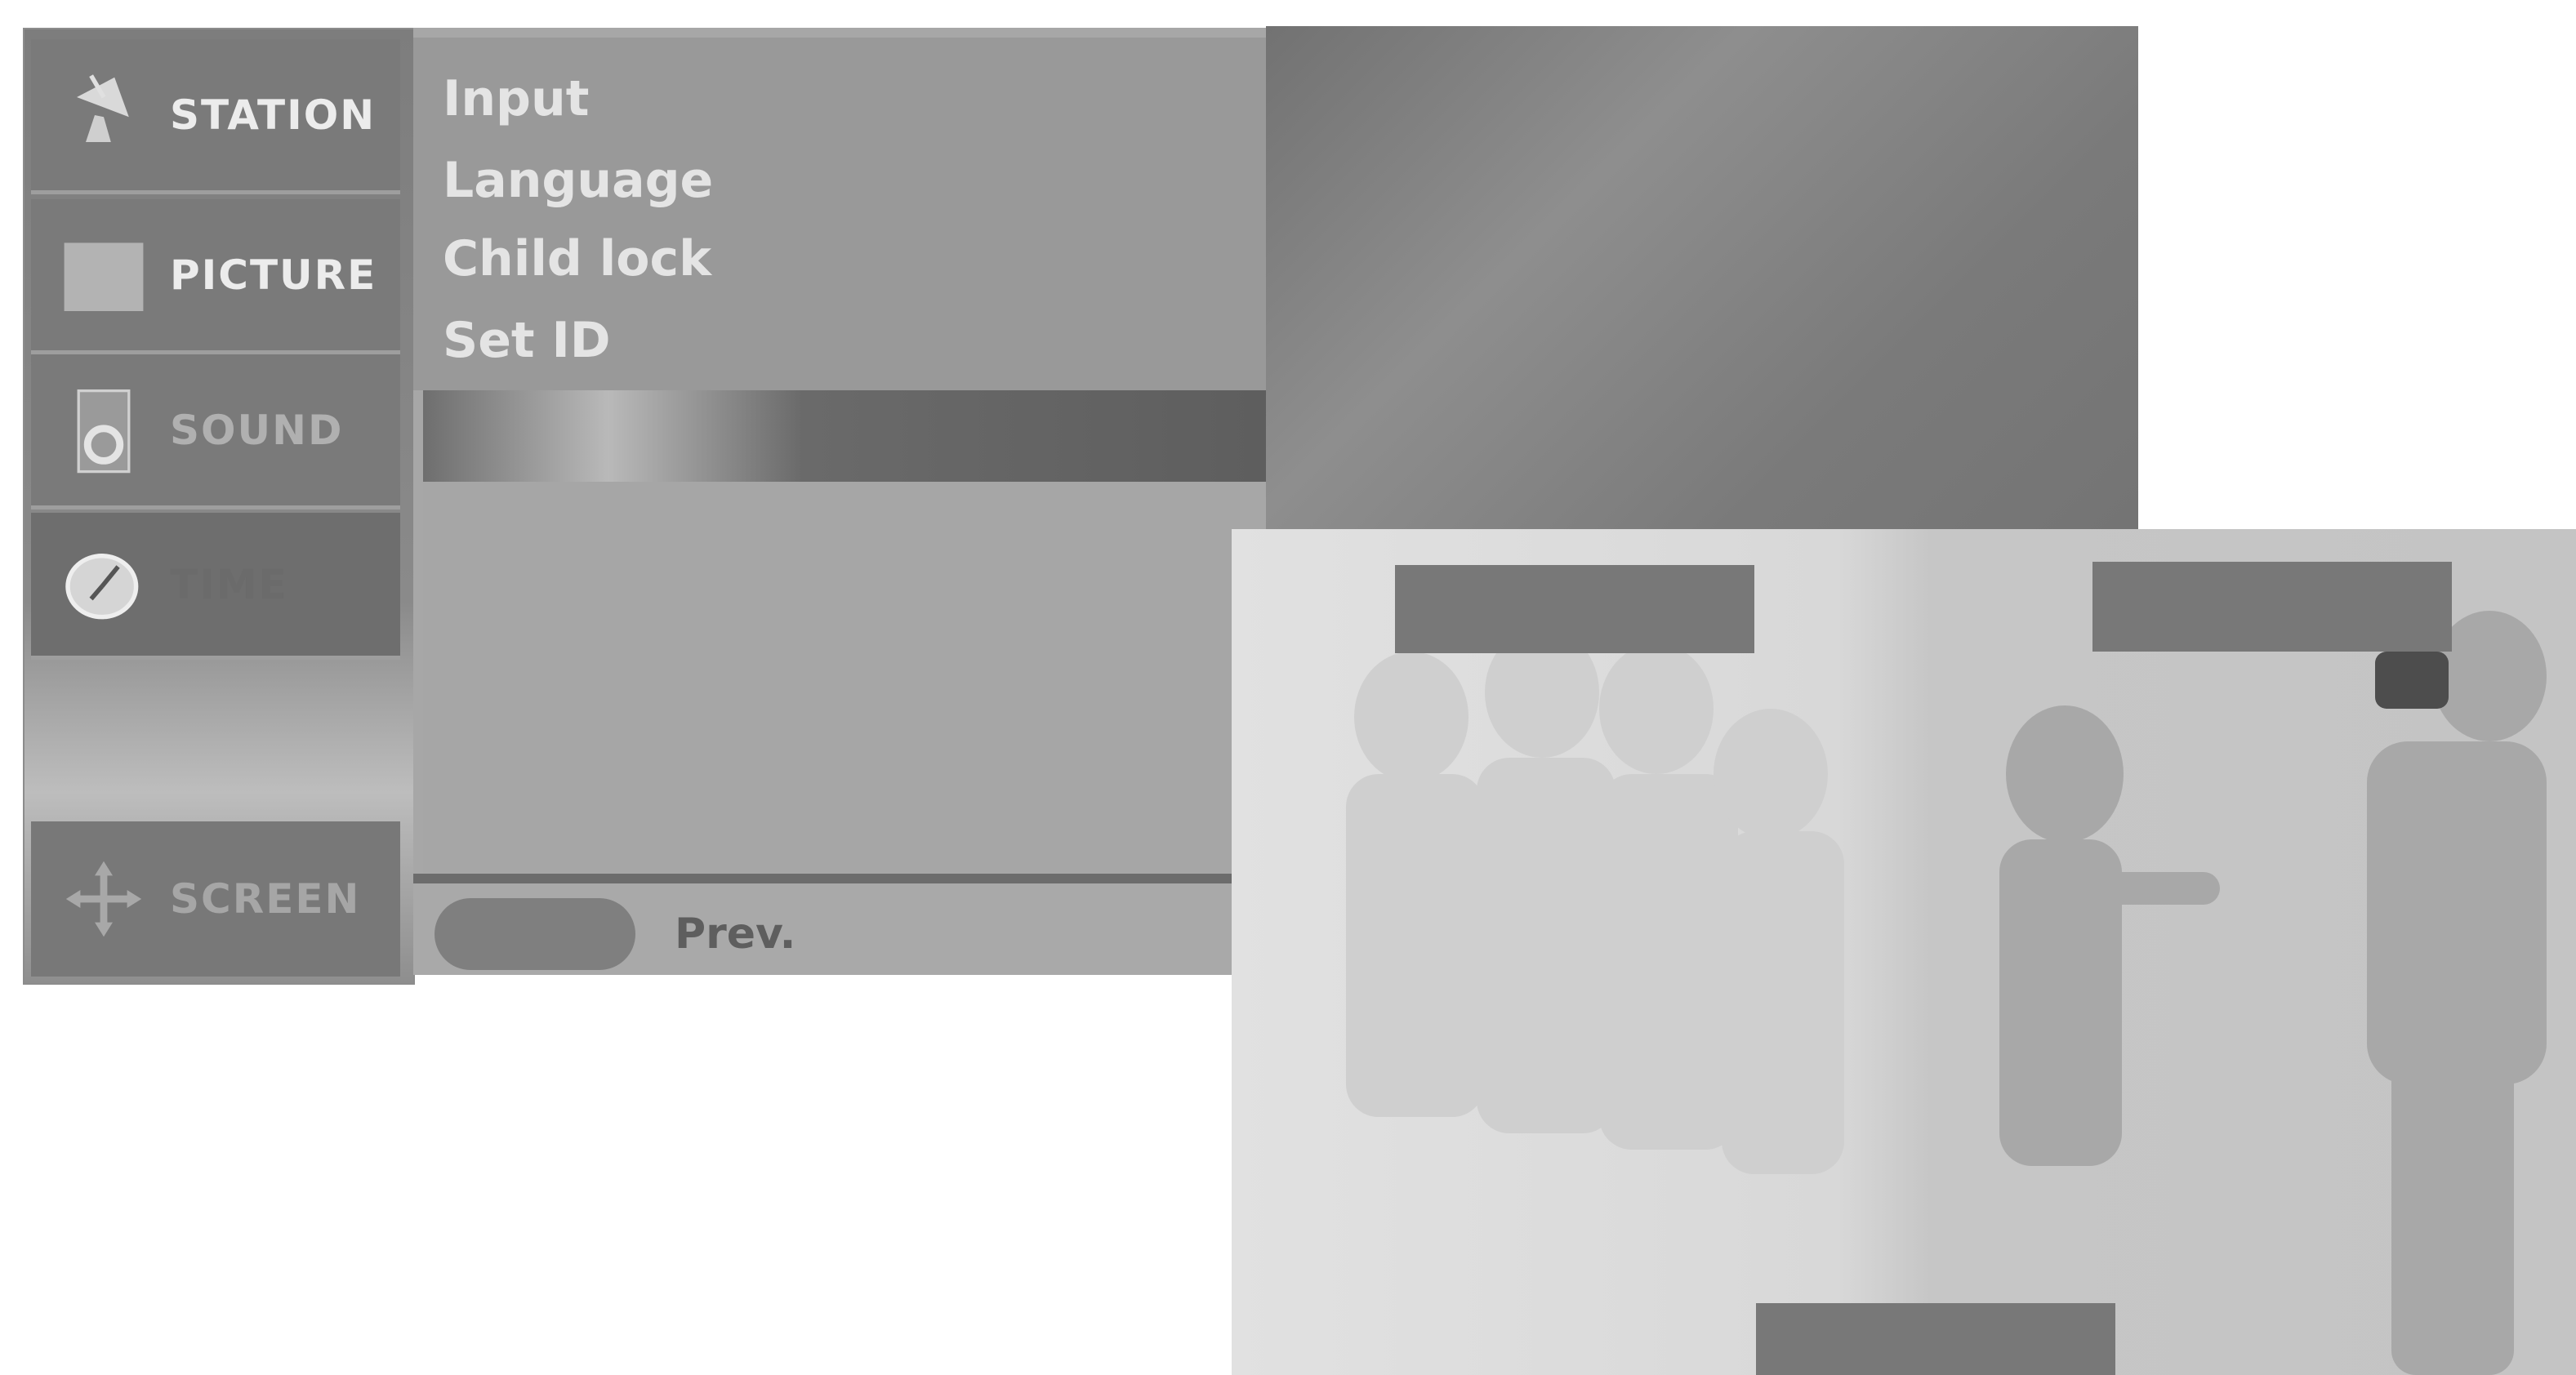  I want to click on picture-square-icon, so click(104, 276).